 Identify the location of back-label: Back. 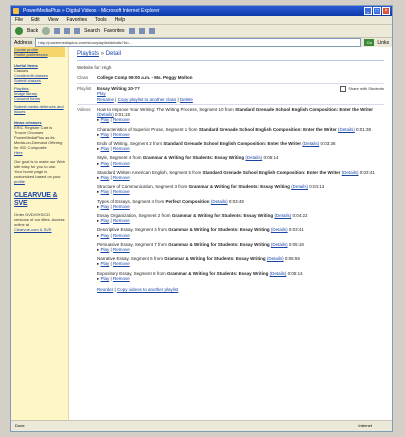
(32, 31).